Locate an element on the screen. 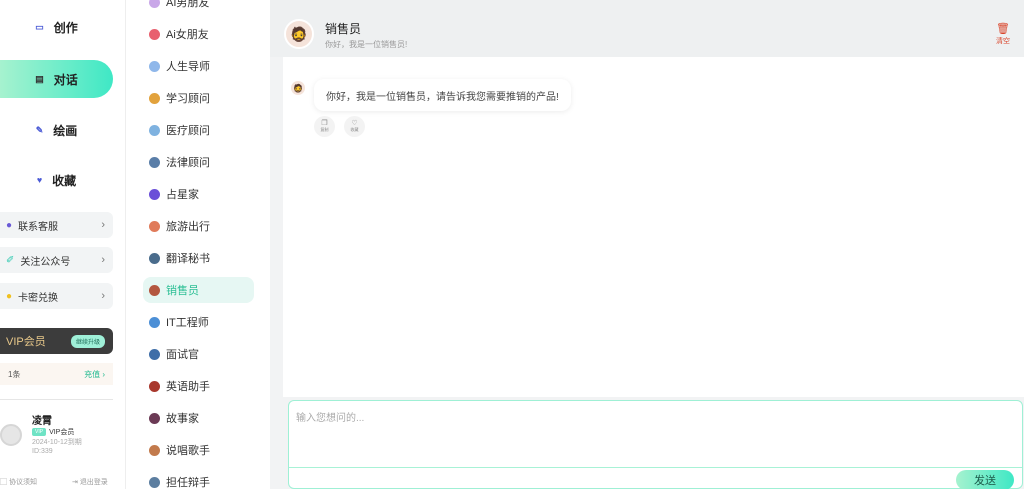 This screenshot has height=489, width=1024. side-button-label: 卡密兑换 is located at coordinates (38, 298).